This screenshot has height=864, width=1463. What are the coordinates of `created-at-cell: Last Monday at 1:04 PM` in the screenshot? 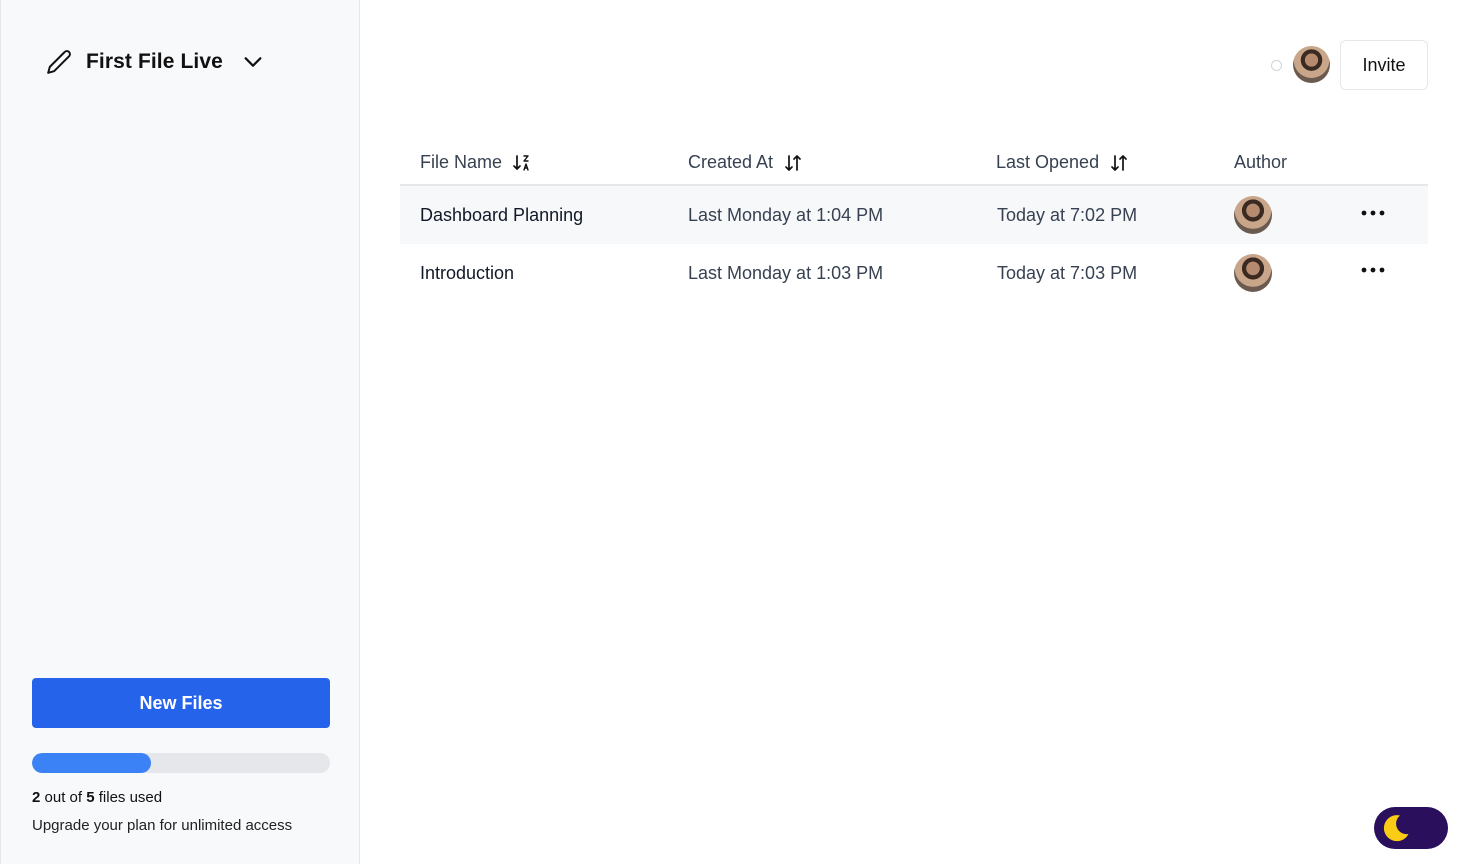 It's located at (786, 214).